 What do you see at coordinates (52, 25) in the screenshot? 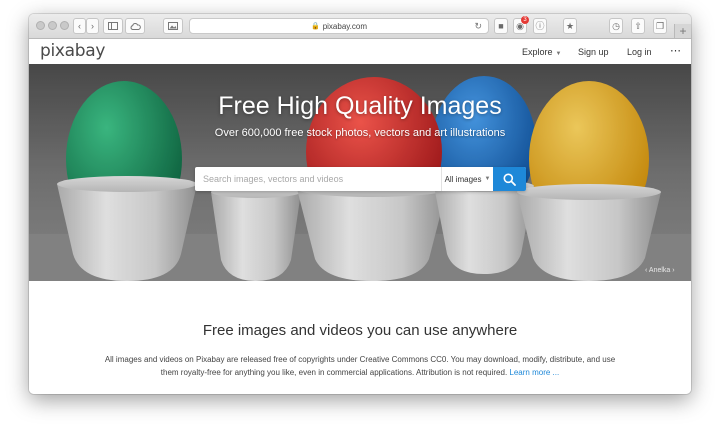
I see `minimize-window-button` at bounding box center [52, 25].